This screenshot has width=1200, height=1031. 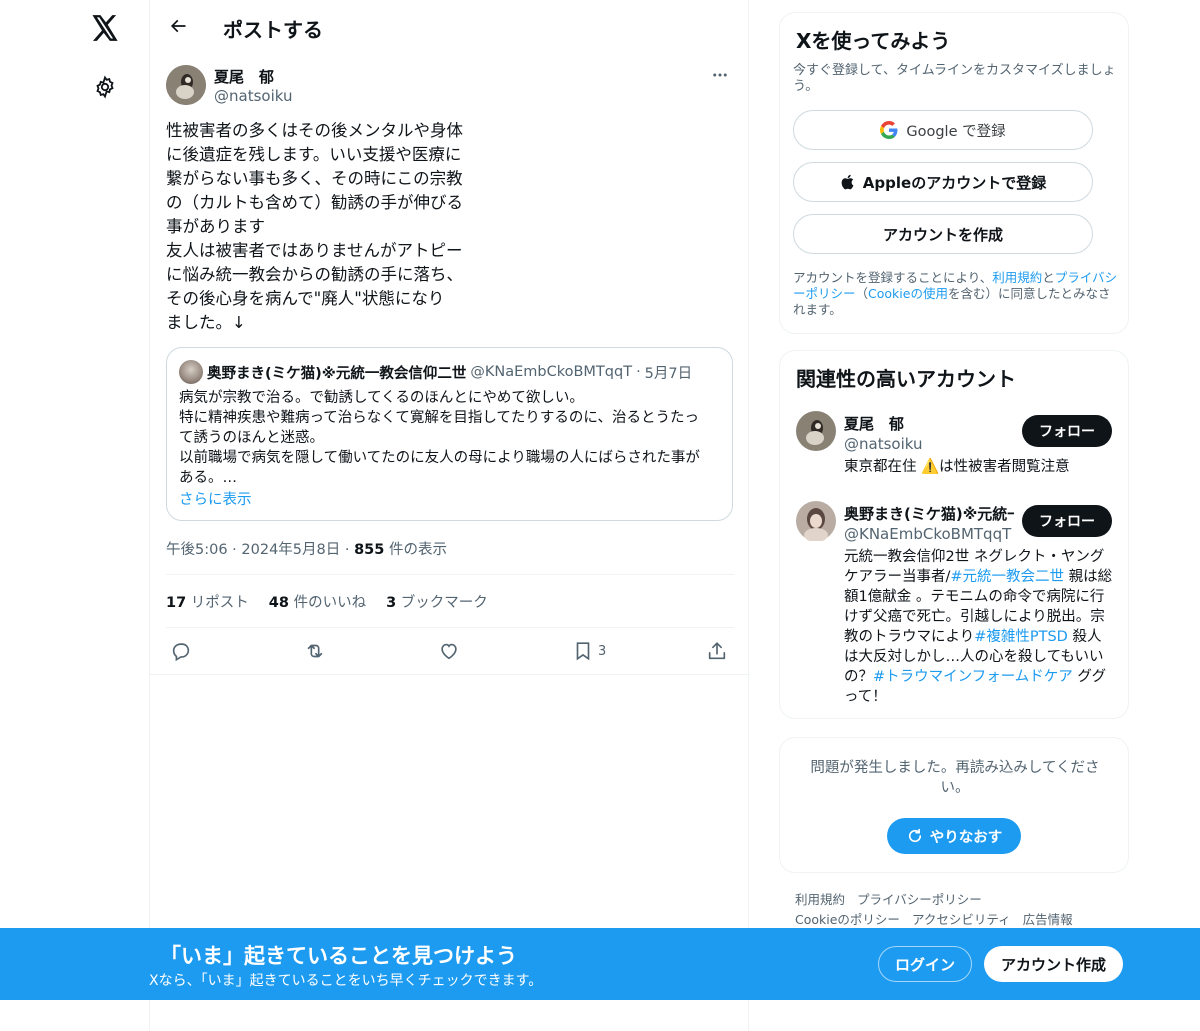 What do you see at coordinates (346, 981) in the screenshot?
I see `banner-subtitle: Xなら、「いま」起きていることをいち早くチェックできます。` at bounding box center [346, 981].